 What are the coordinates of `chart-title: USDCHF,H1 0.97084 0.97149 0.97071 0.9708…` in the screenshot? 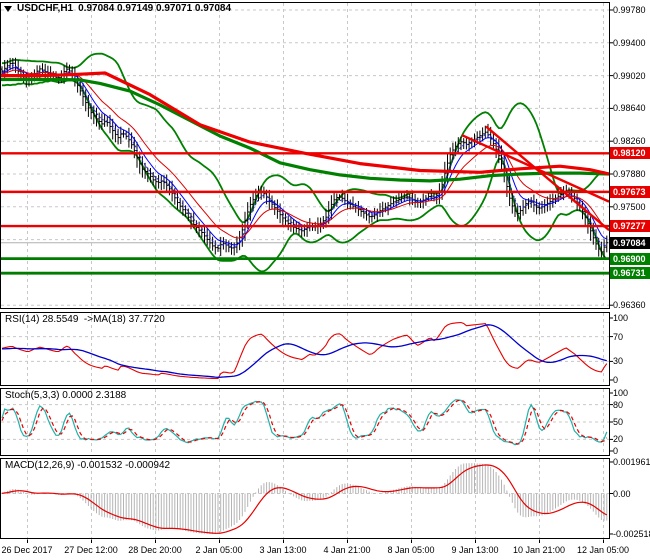 It's located at (117, 8).